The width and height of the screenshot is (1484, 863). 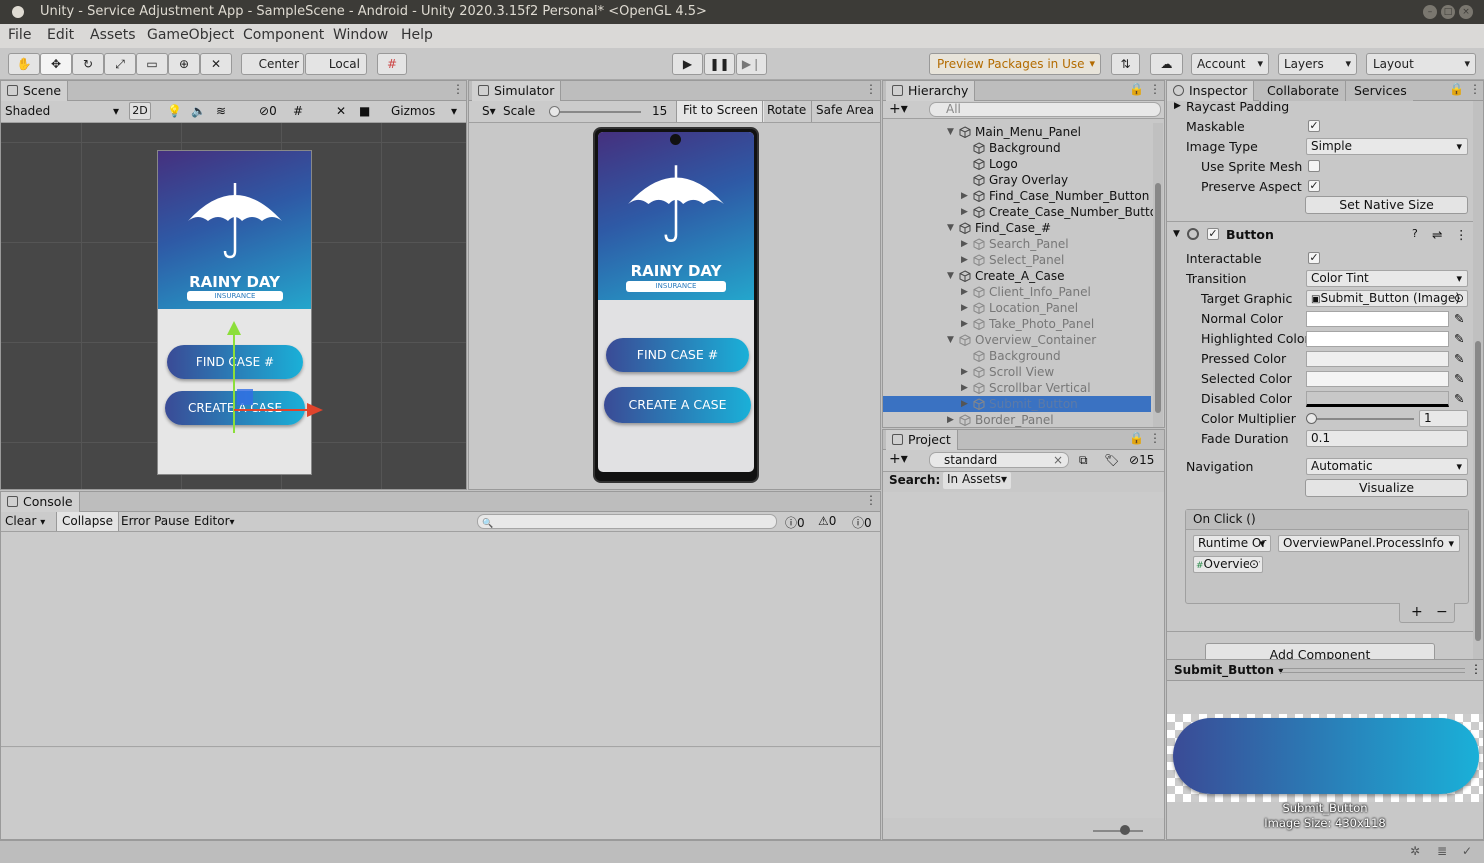 What do you see at coordinates (950, 340) in the screenshot?
I see `chevron-down-icon: ▼` at bounding box center [950, 340].